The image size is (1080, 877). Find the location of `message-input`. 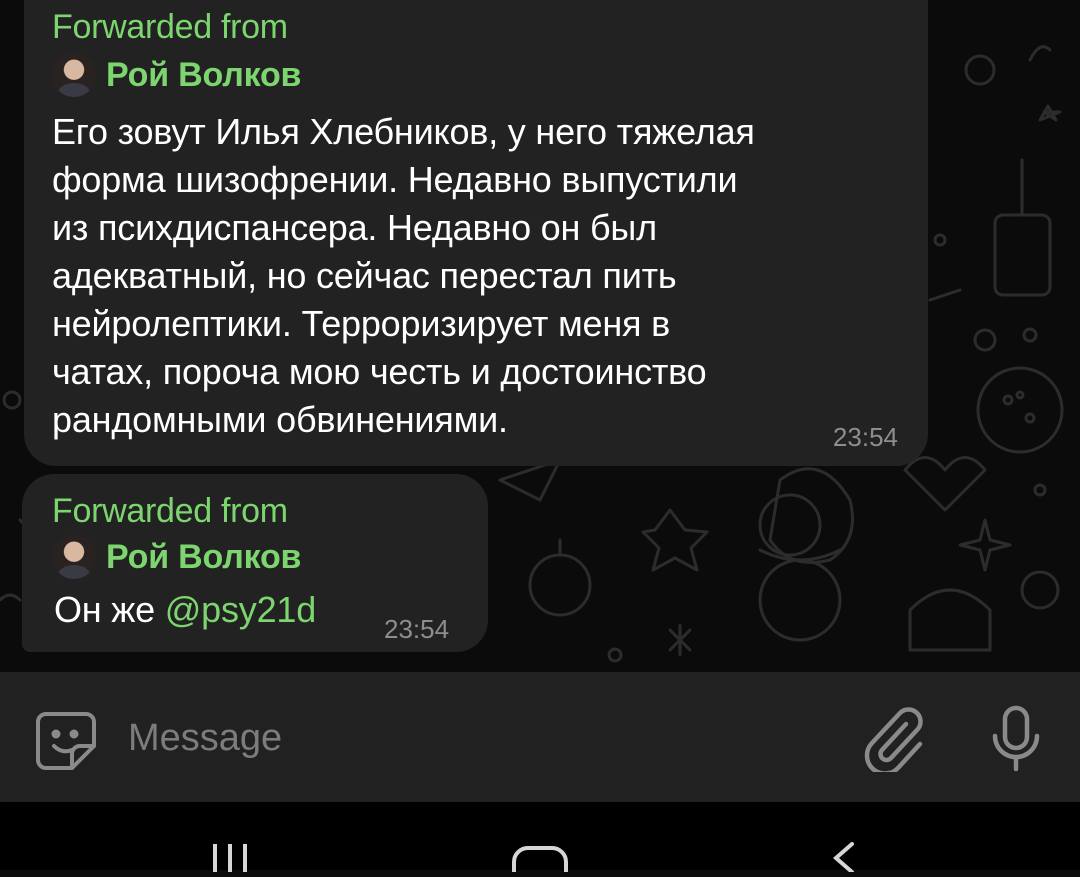

message-input is located at coordinates (478, 738).